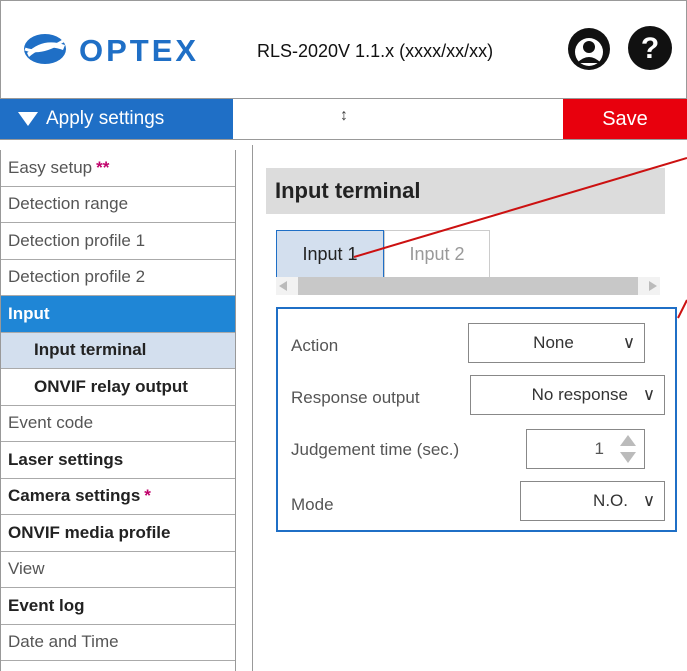 Image resolution: width=687 pixels, height=671 pixels. What do you see at coordinates (653, 286) in the screenshot?
I see `scroll-right-icon` at bounding box center [653, 286].